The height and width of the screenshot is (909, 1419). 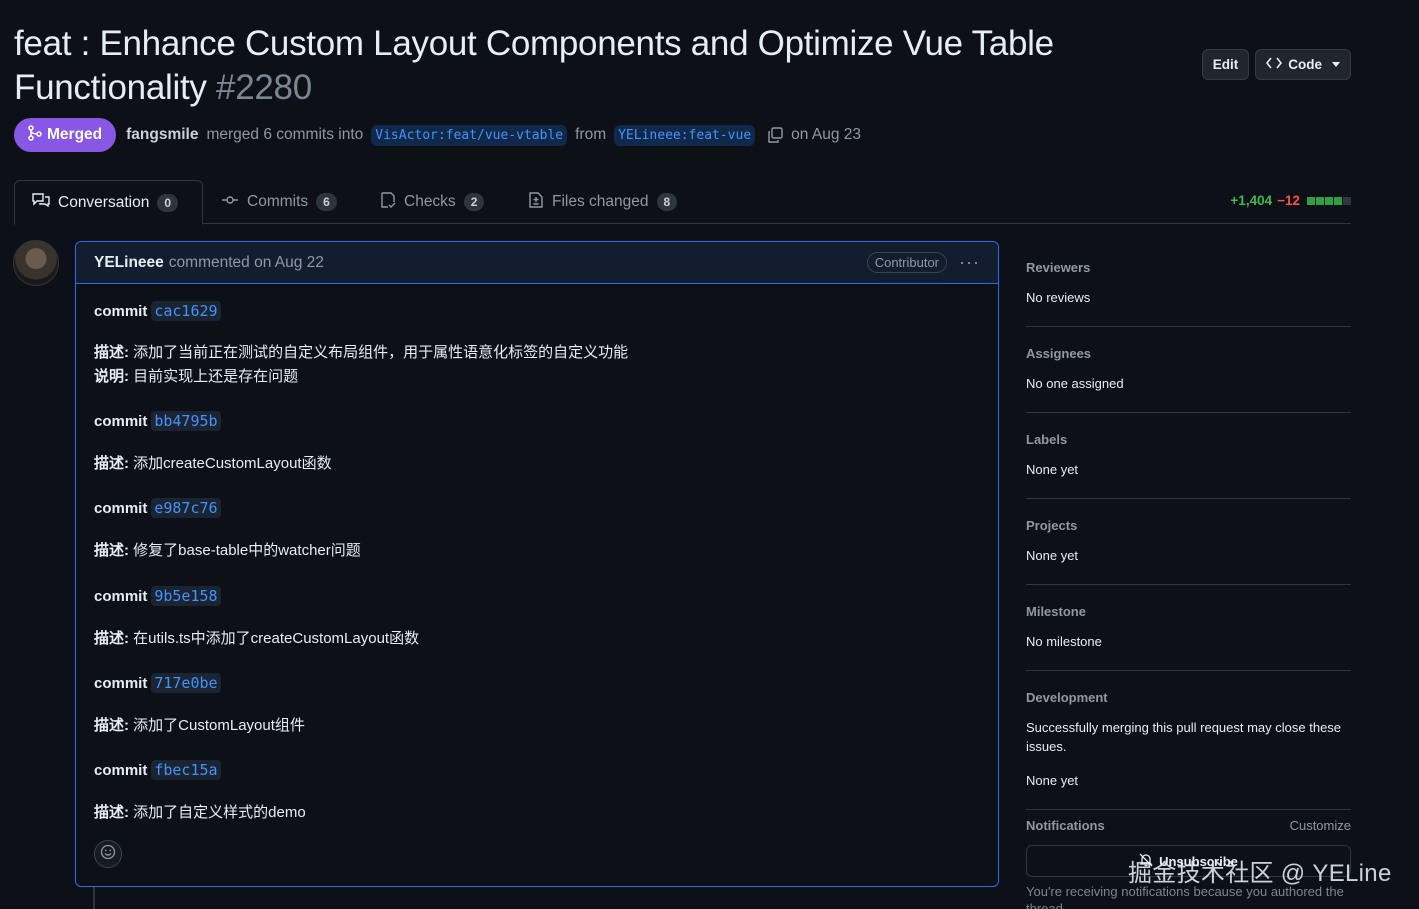 I want to click on merged-badge-label: Merged, so click(x=75, y=134).